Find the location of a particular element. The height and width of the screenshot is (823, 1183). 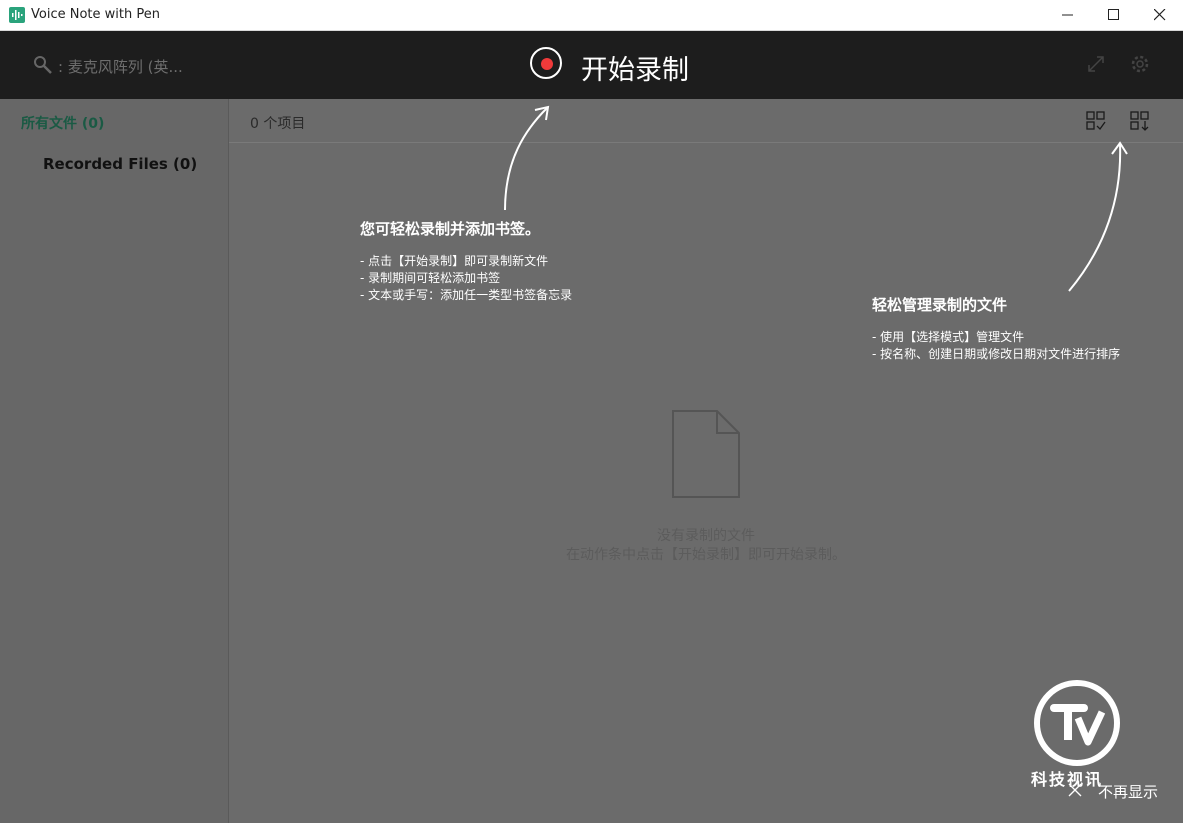

item-count: 0 个项目 is located at coordinates (278, 124).